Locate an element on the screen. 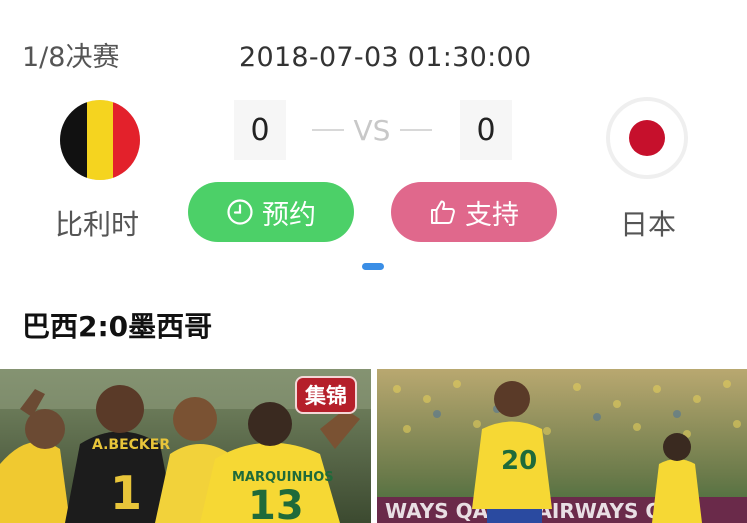 The width and height of the screenshot is (747, 523). support-button: 支持 is located at coordinates (474, 212).